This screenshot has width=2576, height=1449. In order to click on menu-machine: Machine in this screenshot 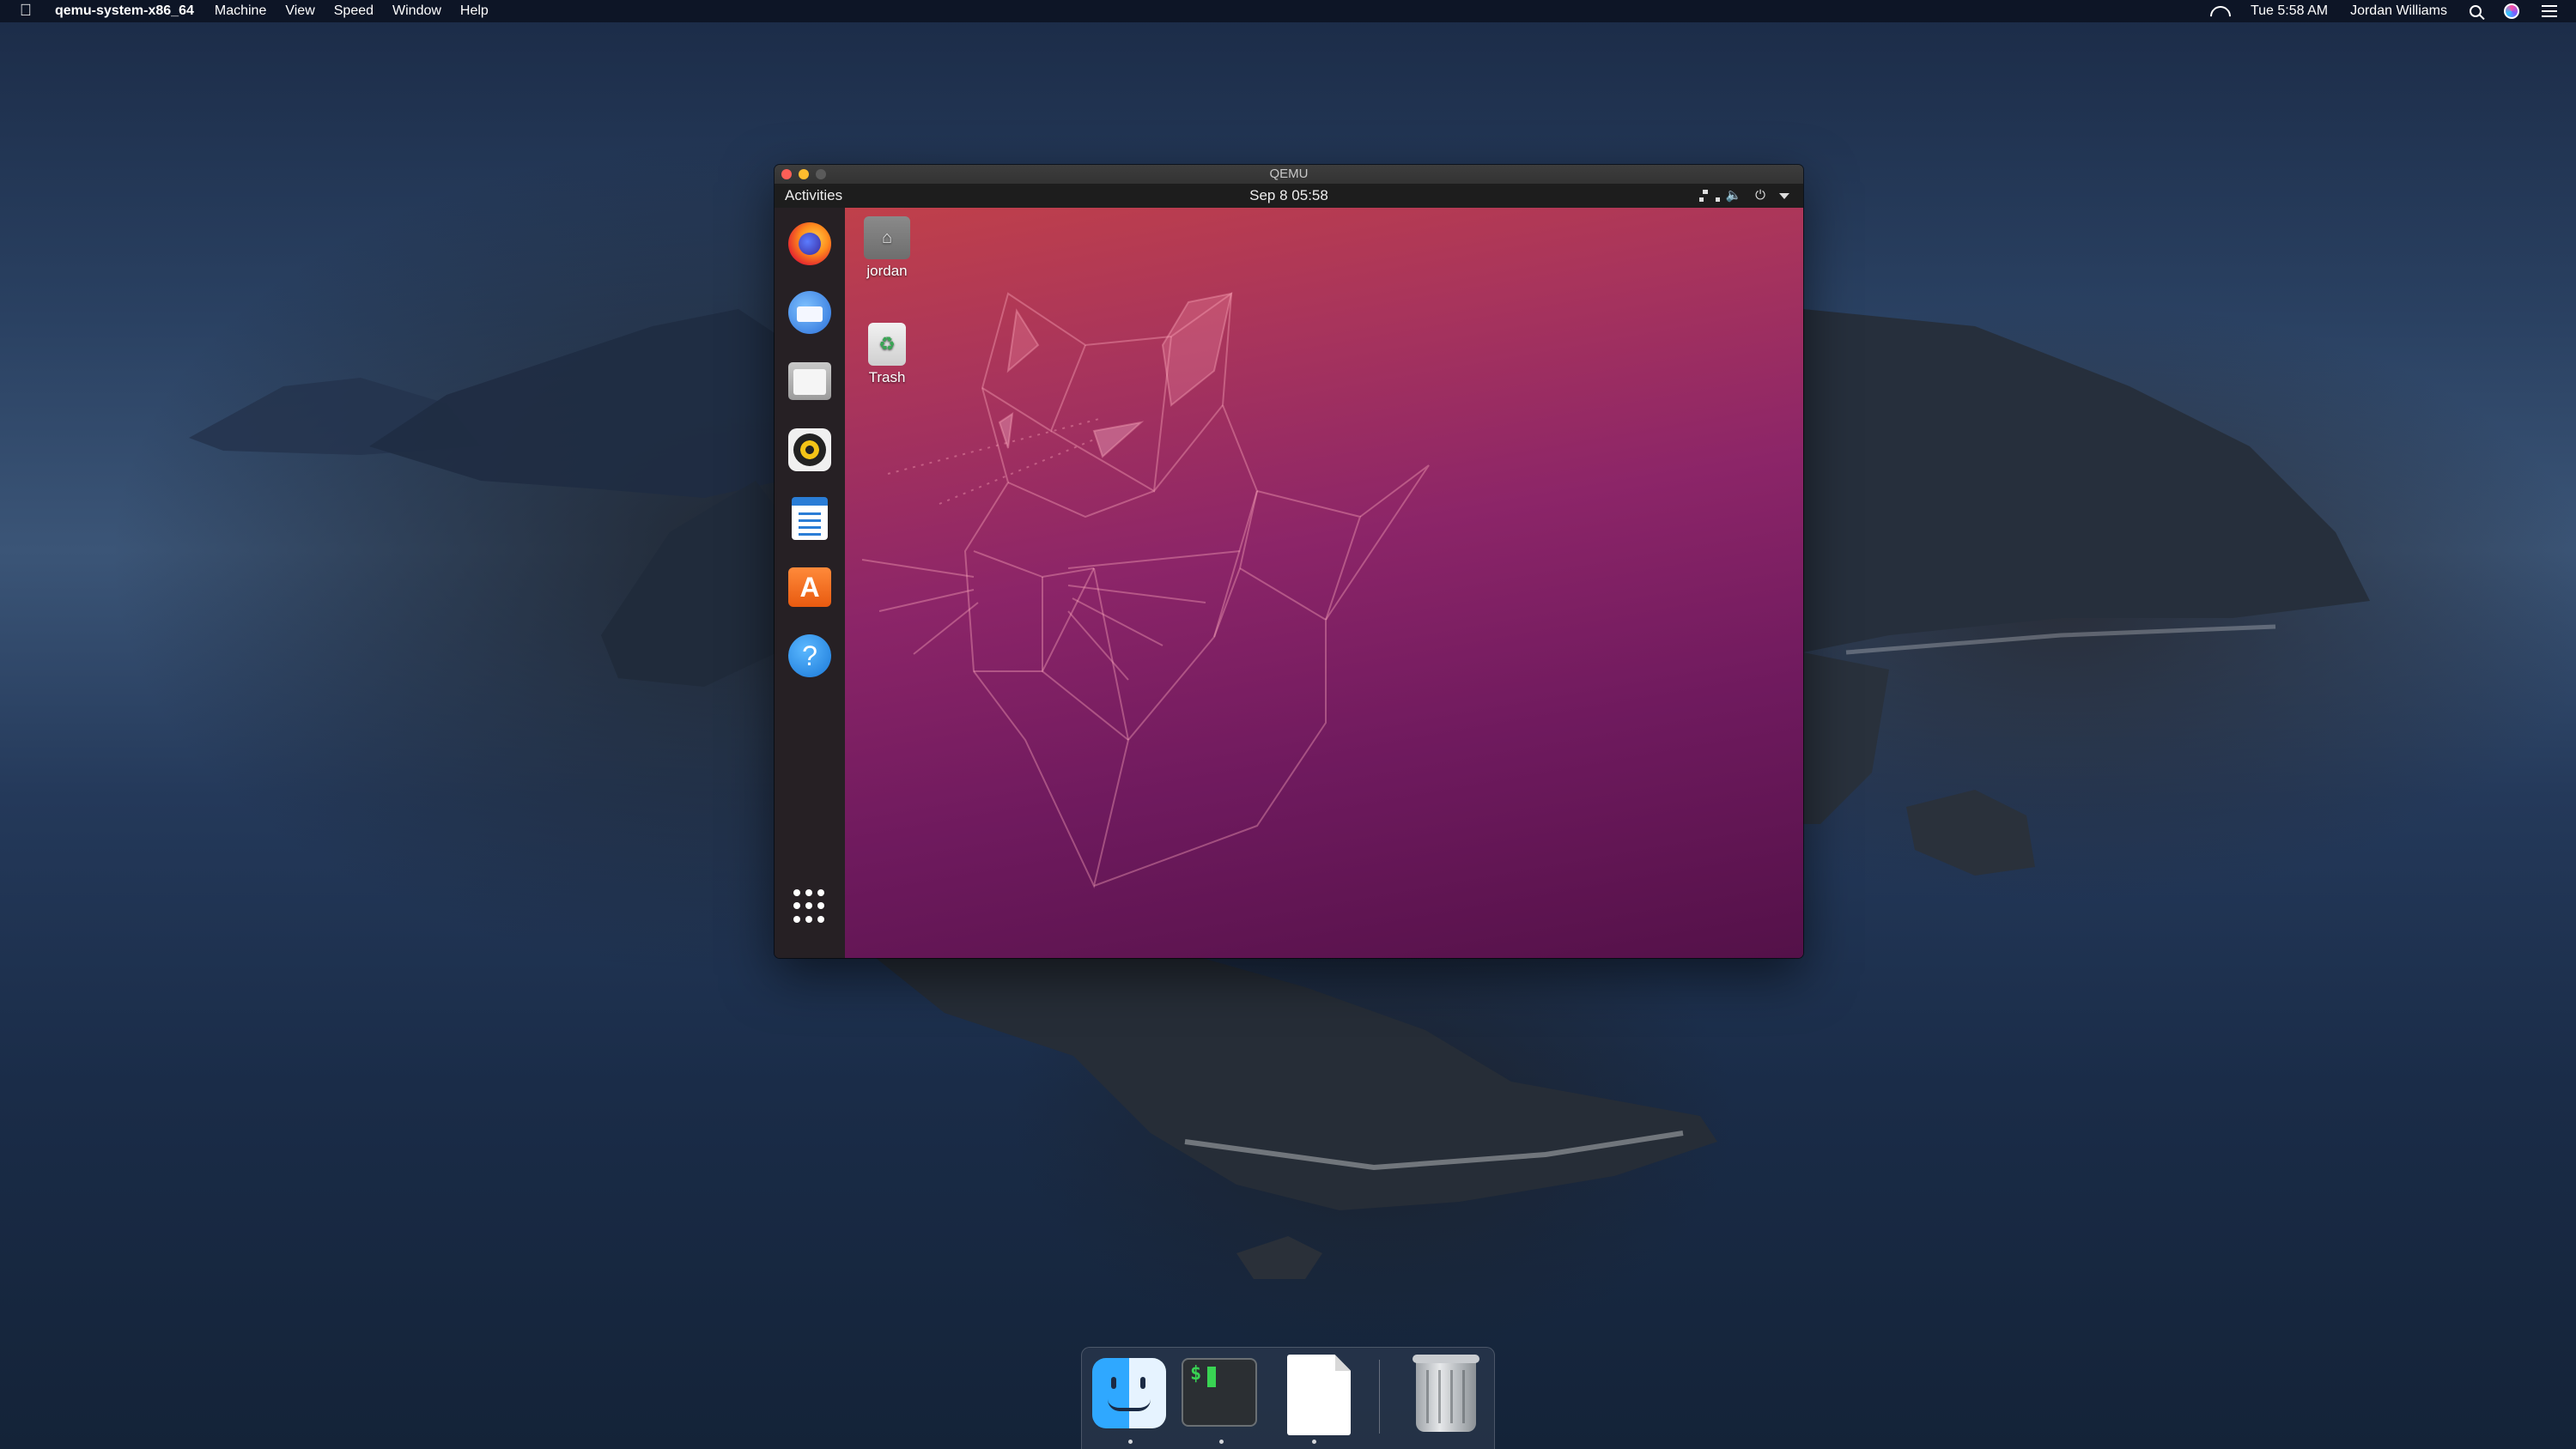, I will do `click(240, 11)`.